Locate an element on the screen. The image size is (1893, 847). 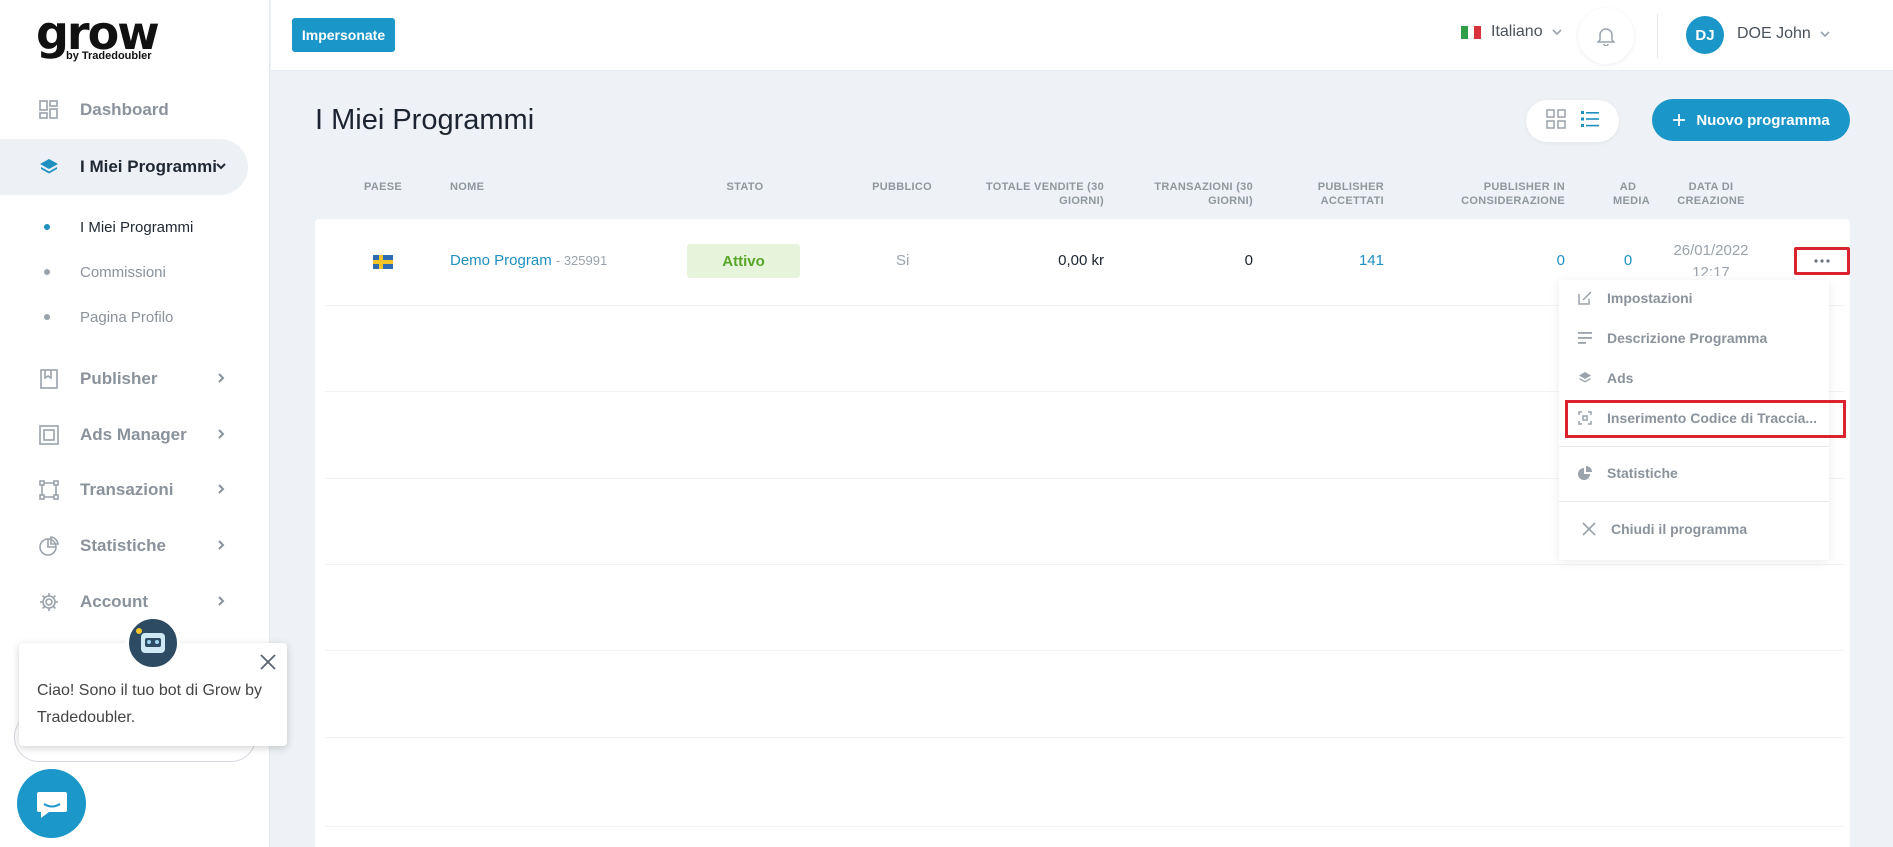
notifications-button is located at coordinates (1606, 36).